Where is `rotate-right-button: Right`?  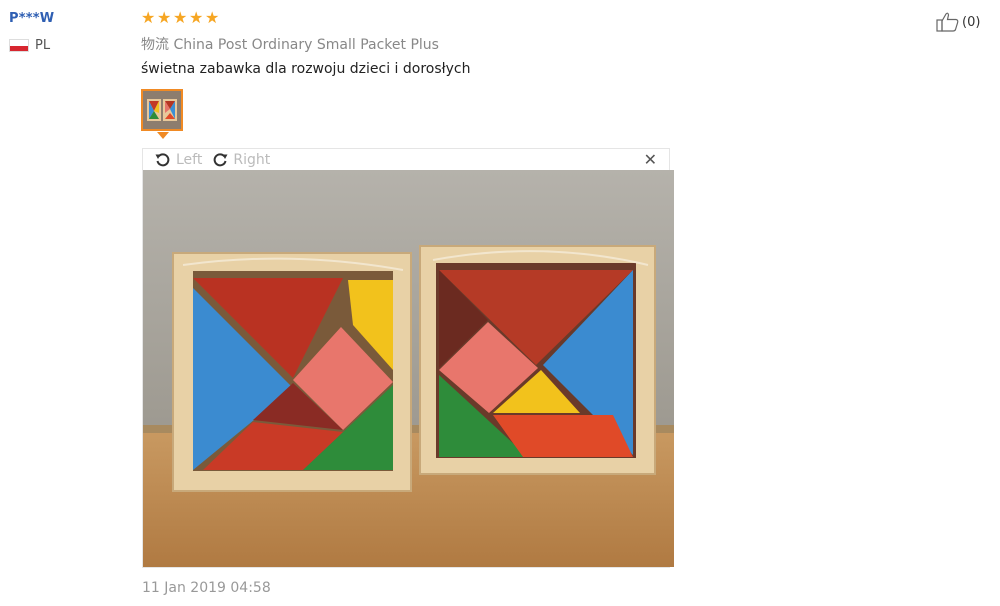 rotate-right-button: Right is located at coordinates (241, 160).